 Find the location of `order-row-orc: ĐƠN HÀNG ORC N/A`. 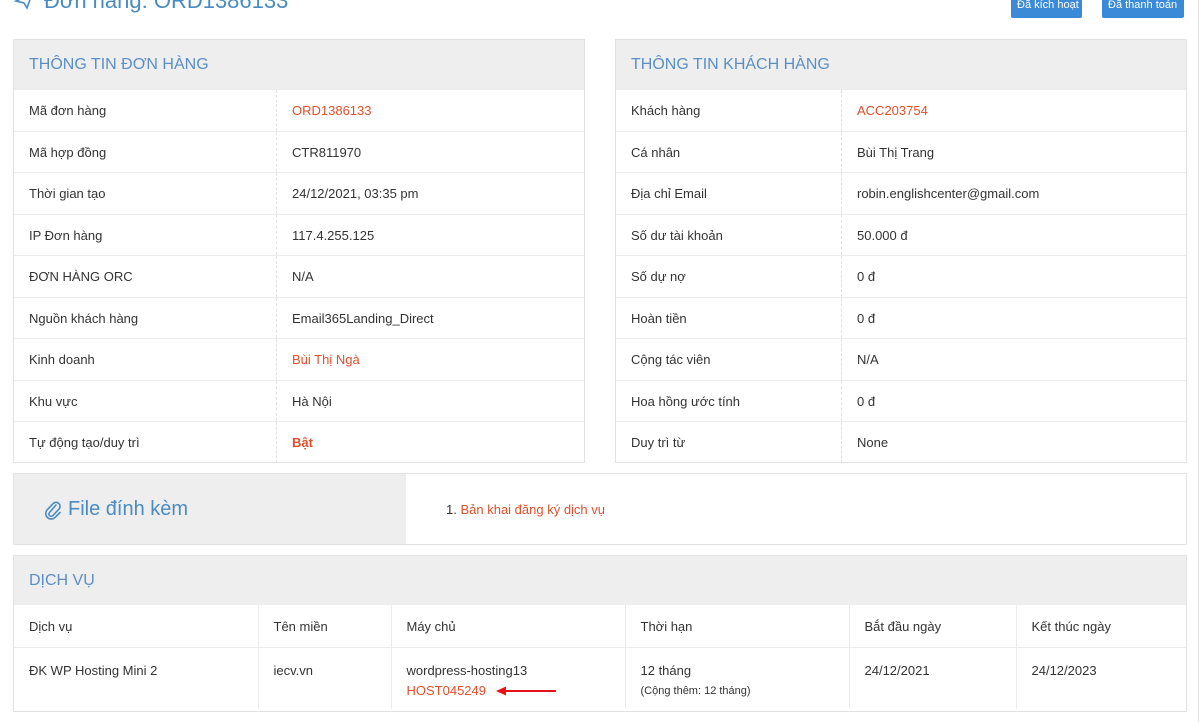

order-row-orc: ĐƠN HÀNG ORC N/A is located at coordinates (299, 276).